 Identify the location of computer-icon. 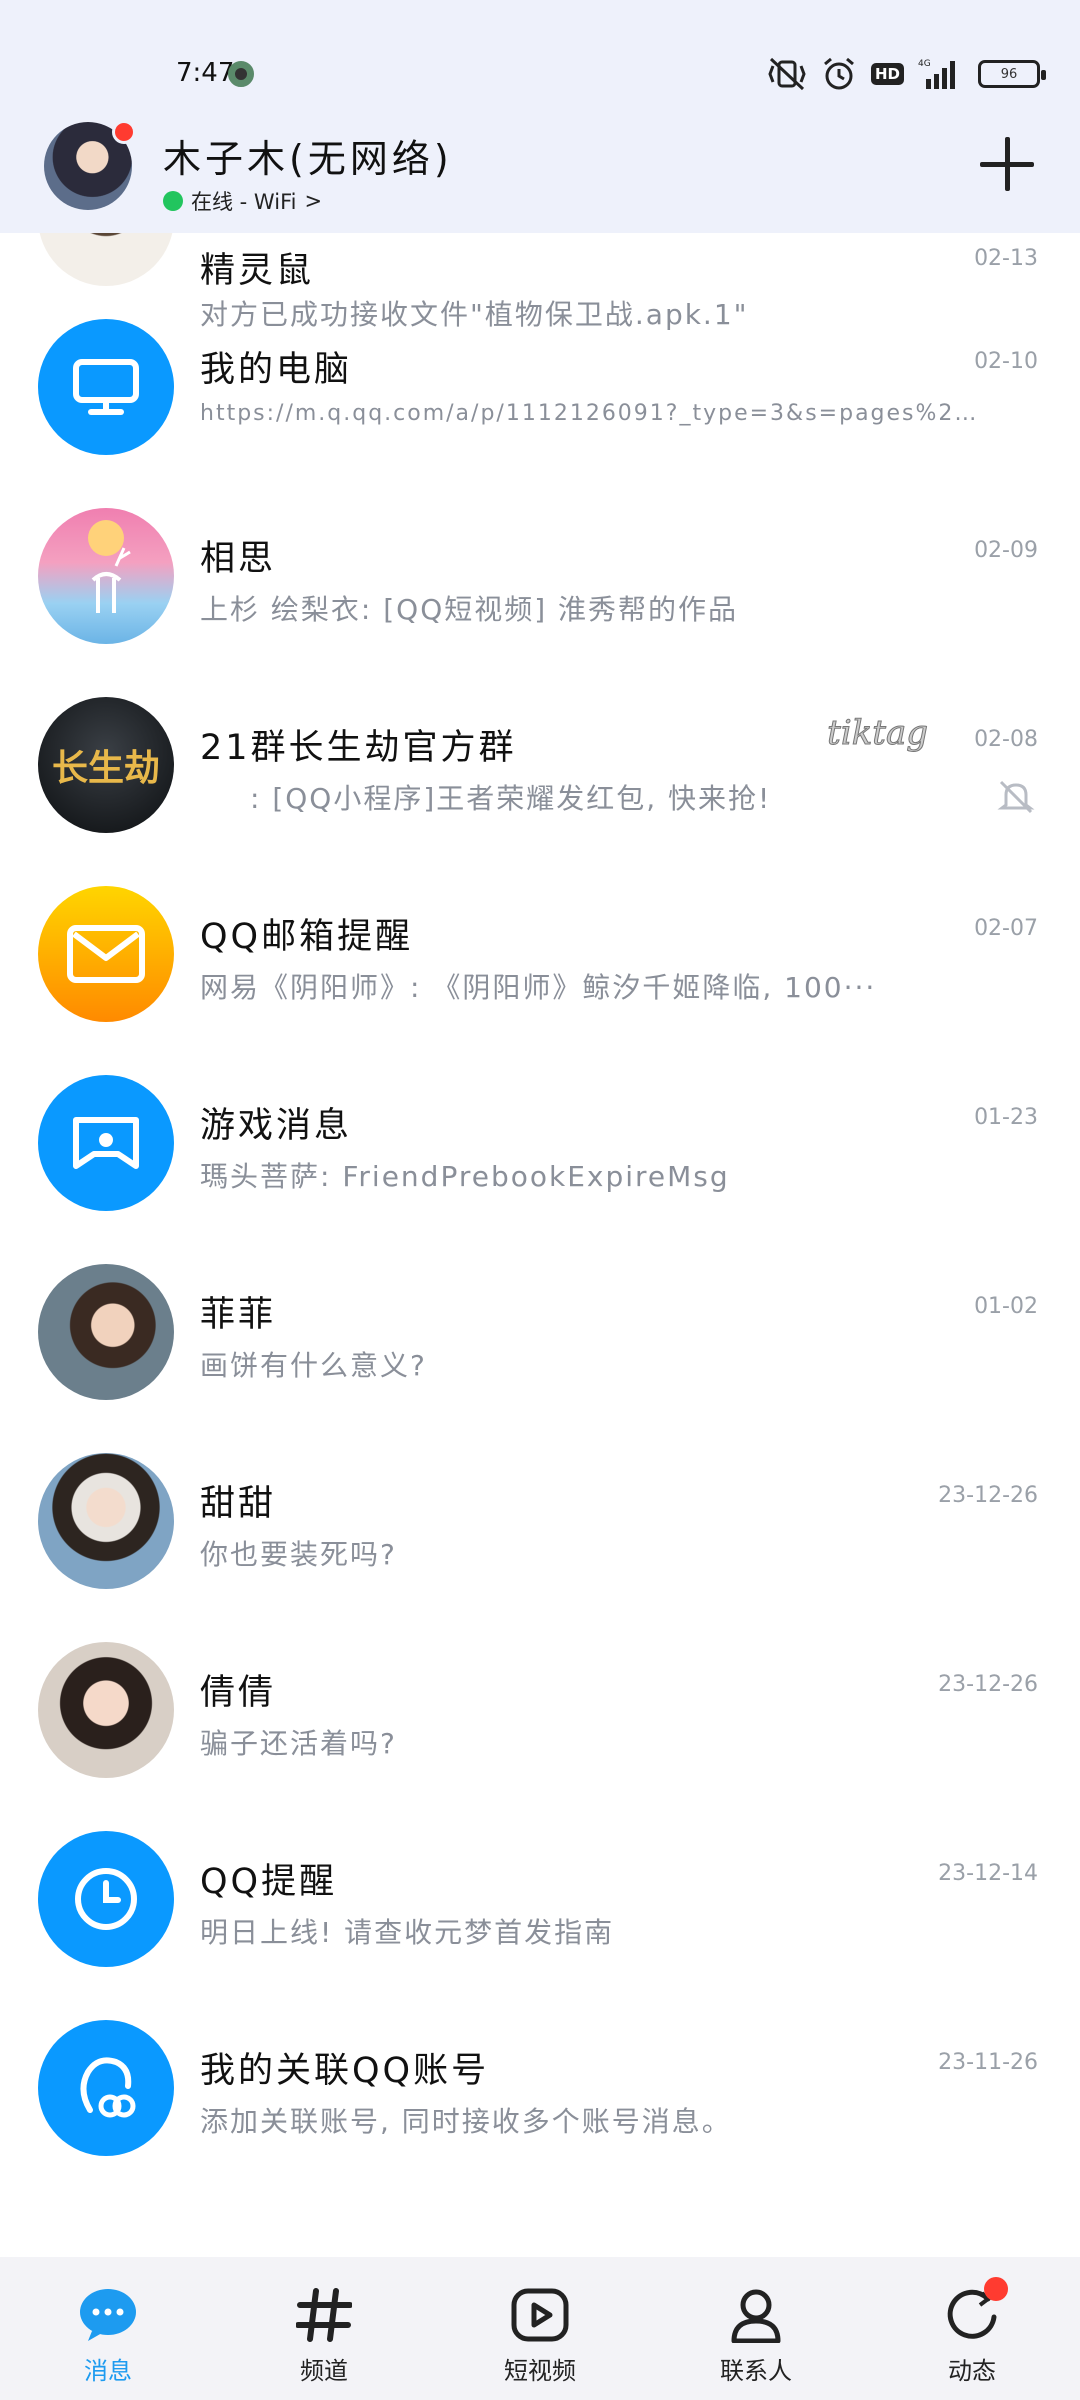
(106, 387).